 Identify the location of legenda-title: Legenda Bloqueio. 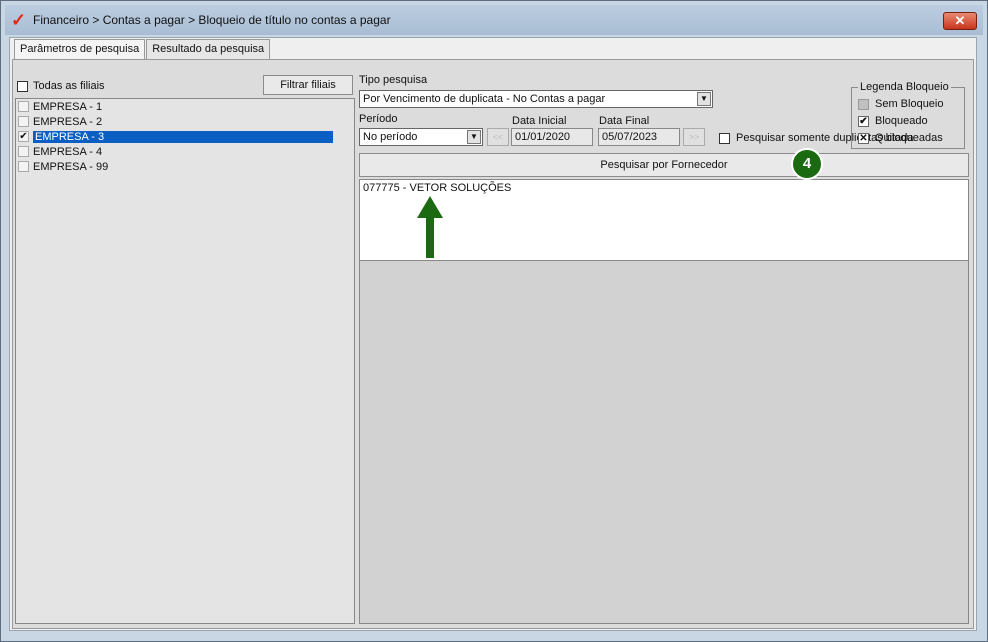
(904, 87).